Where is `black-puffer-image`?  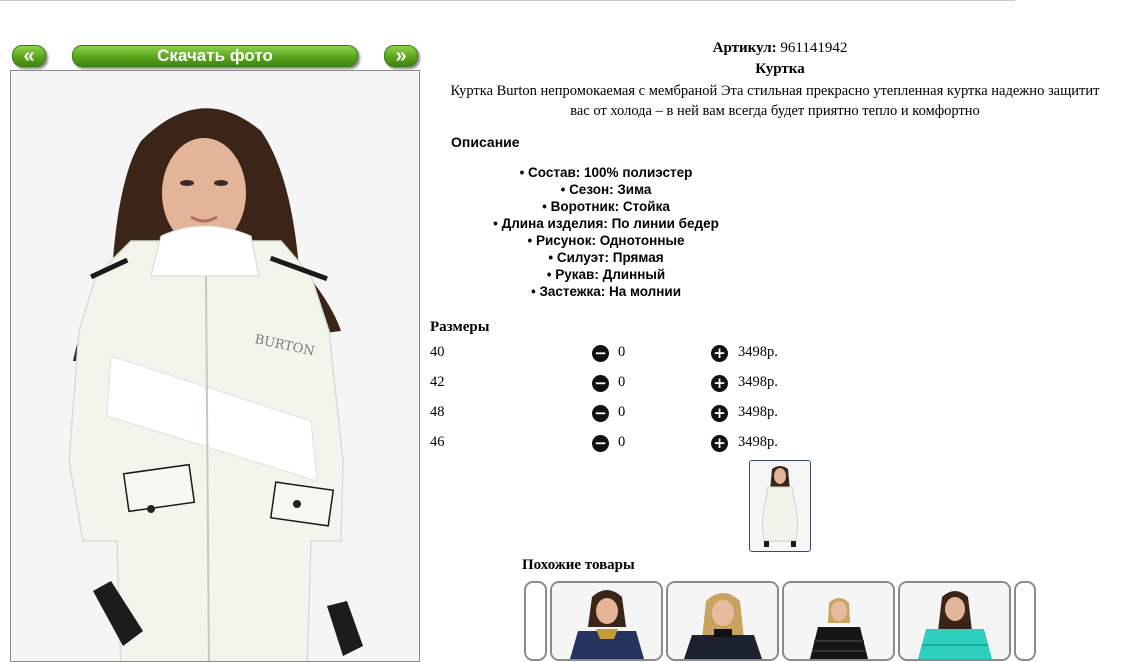 black-puffer-image is located at coordinates (838, 621).